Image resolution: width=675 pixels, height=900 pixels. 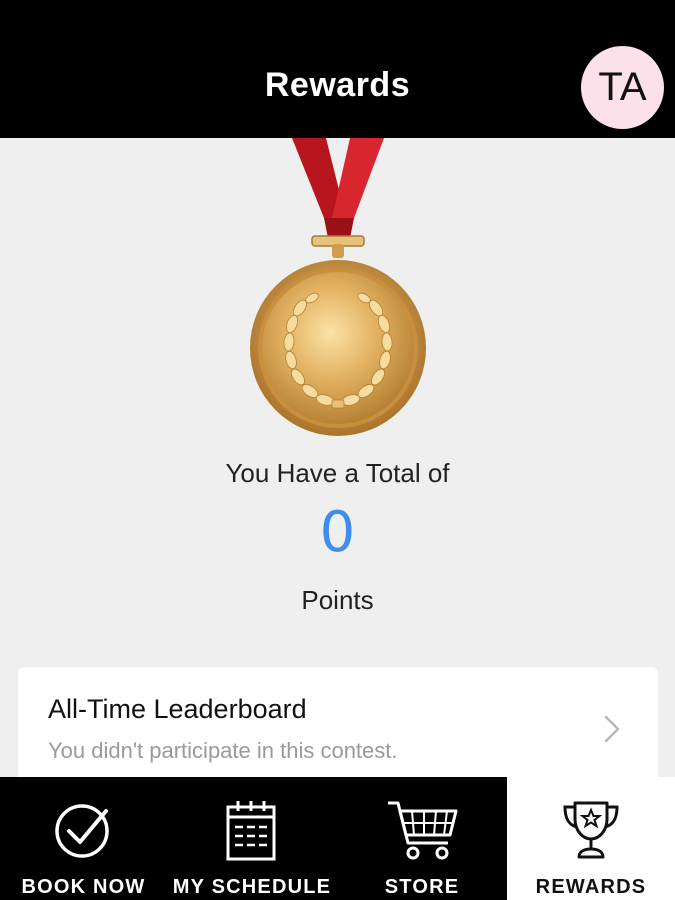 I want to click on leaderboard-title: All-Time Leaderboard, so click(x=177, y=709).